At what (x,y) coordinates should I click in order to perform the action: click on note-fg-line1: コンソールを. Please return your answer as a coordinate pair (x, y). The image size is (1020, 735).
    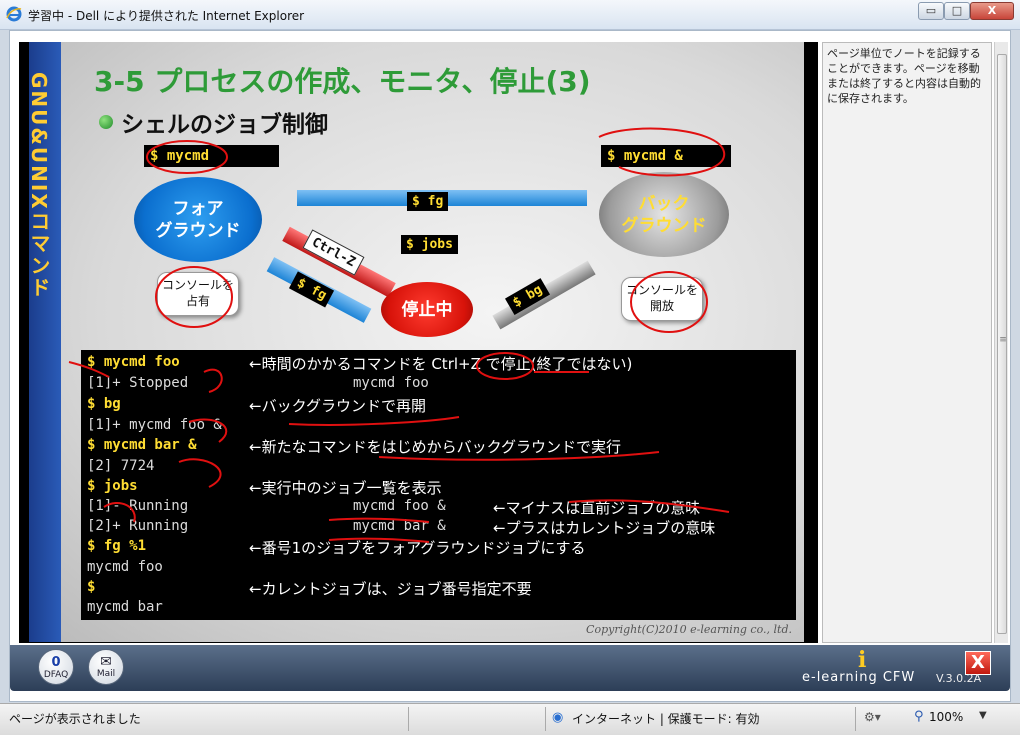
    Looking at the image, I should click on (197, 285).